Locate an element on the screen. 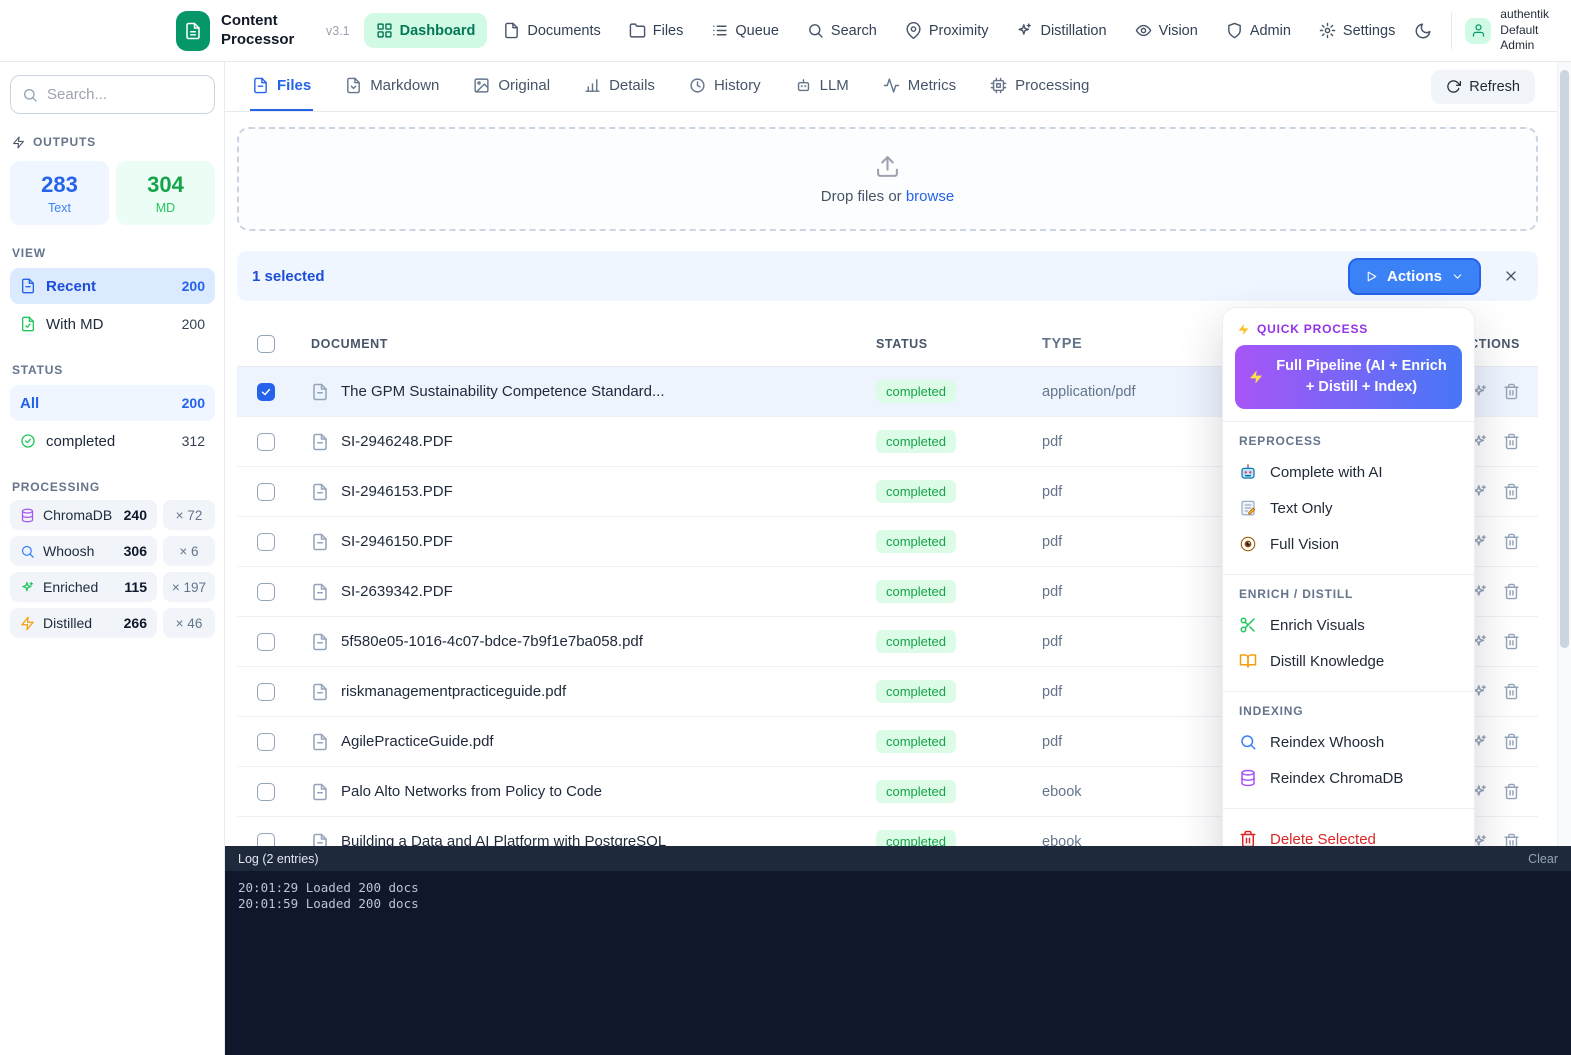  scrollbar-thumb is located at coordinates (1564, 359).